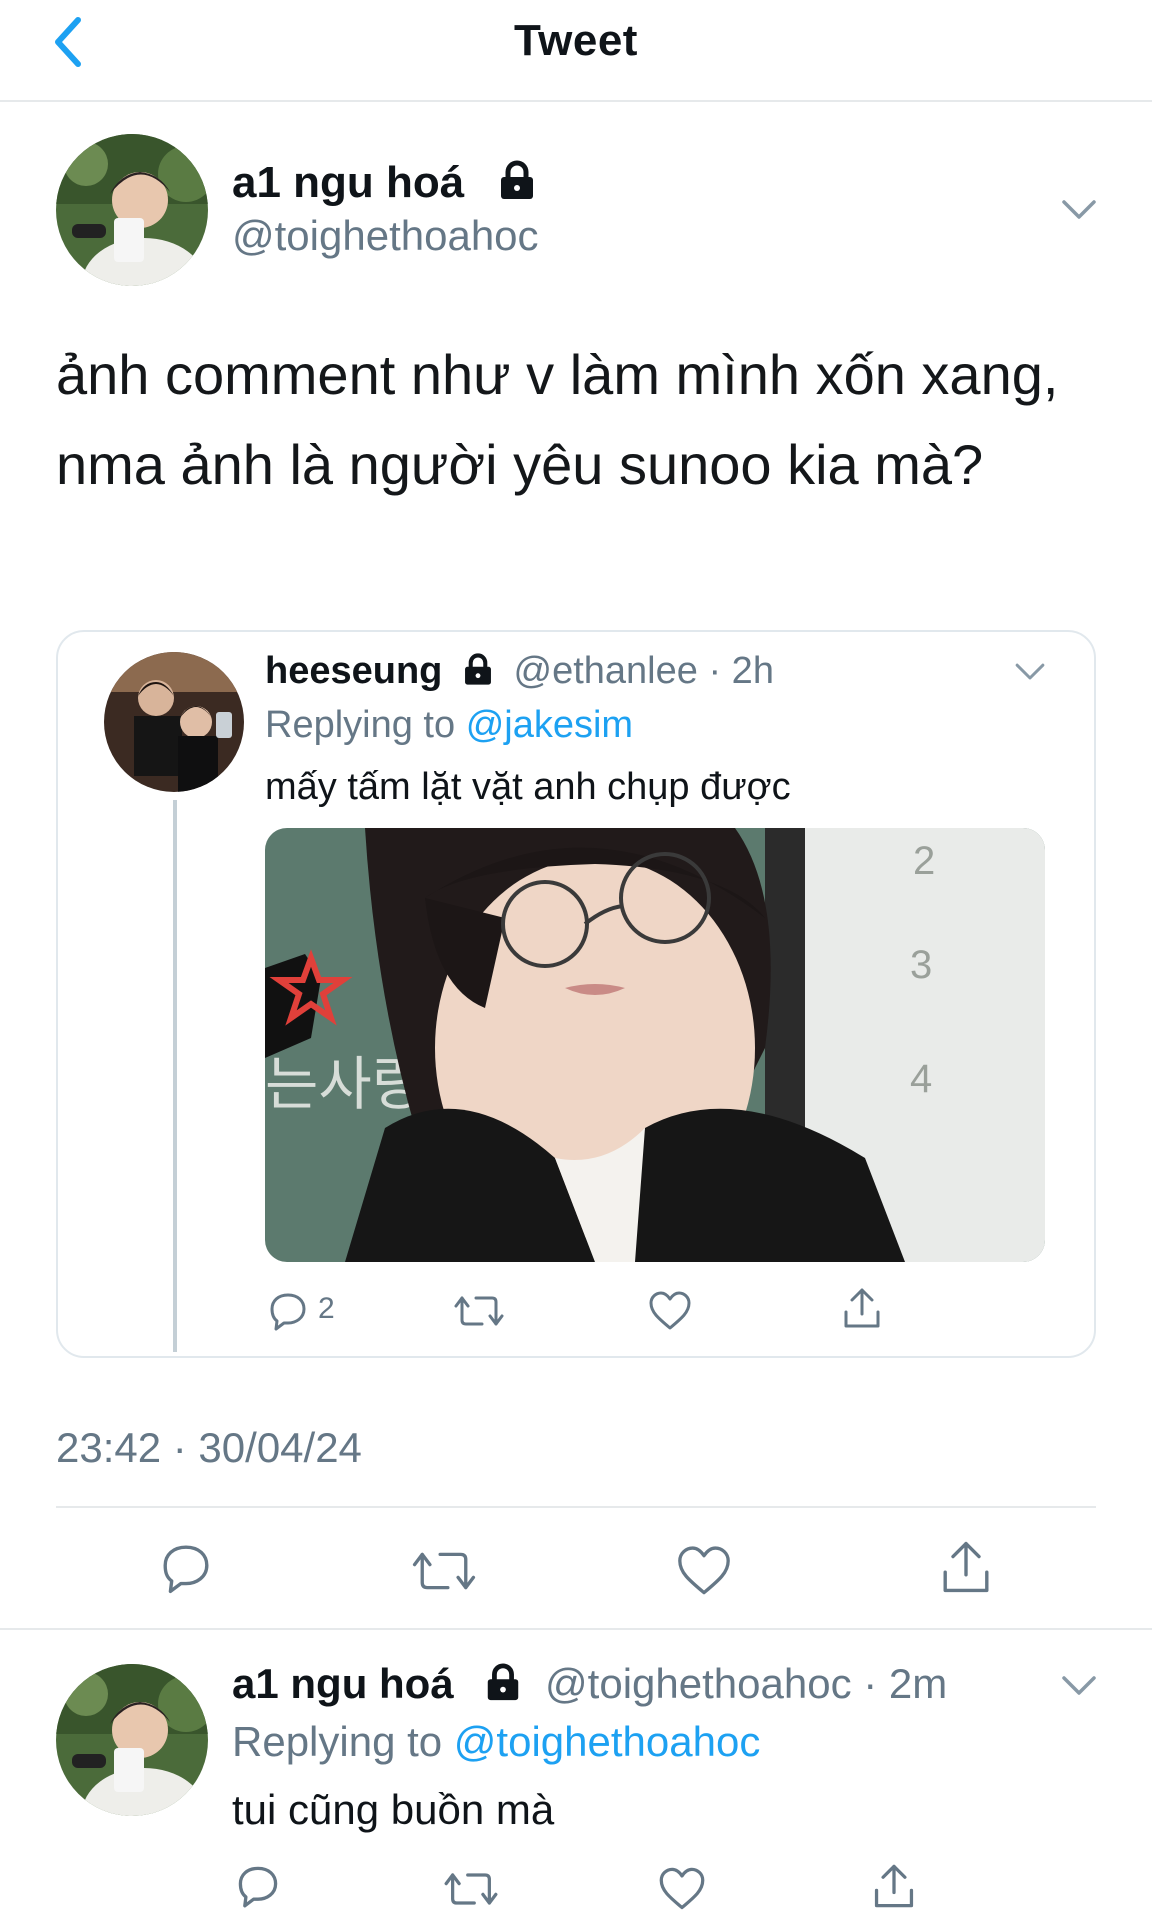 The width and height of the screenshot is (1152, 1920). What do you see at coordinates (924, 861) in the screenshot?
I see `svg-text: 2` at bounding box center [924, 861].